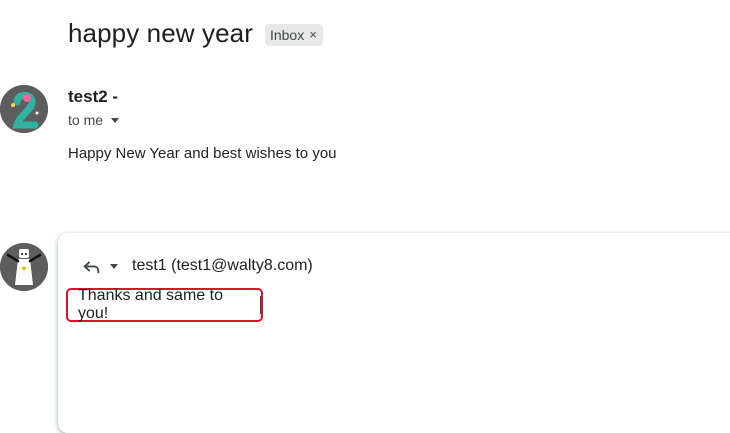 This screenshot has width=730, height=433. I want to click on recipient-row: to me, so click(94, 120).